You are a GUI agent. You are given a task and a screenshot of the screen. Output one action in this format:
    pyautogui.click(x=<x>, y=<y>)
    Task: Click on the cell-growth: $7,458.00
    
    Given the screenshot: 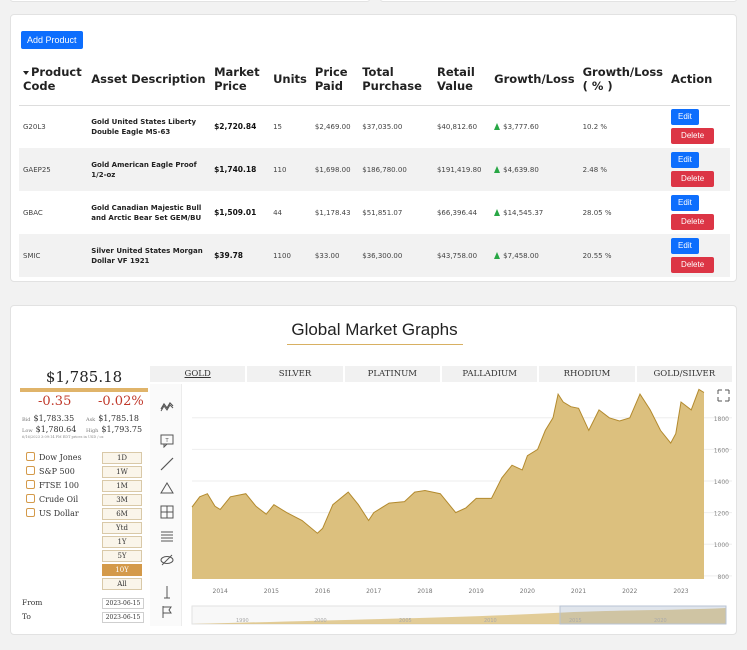 What is the action you would take?
    pyautogui.click(x=534, y=255)
    